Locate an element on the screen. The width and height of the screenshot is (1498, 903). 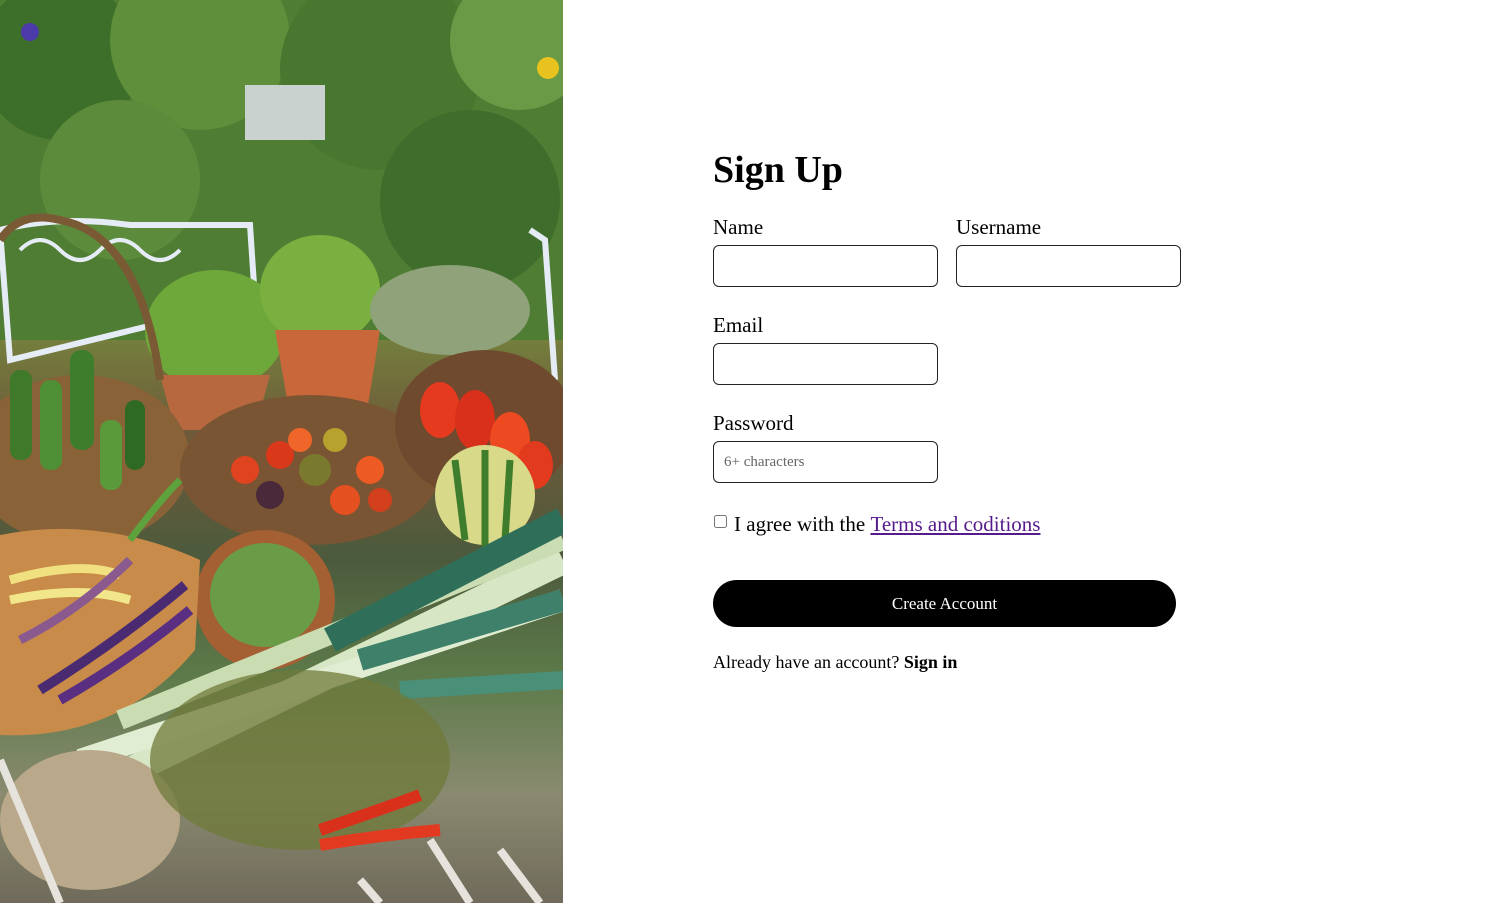
already-text: Already have an account? is located at coordinates (806, 662).